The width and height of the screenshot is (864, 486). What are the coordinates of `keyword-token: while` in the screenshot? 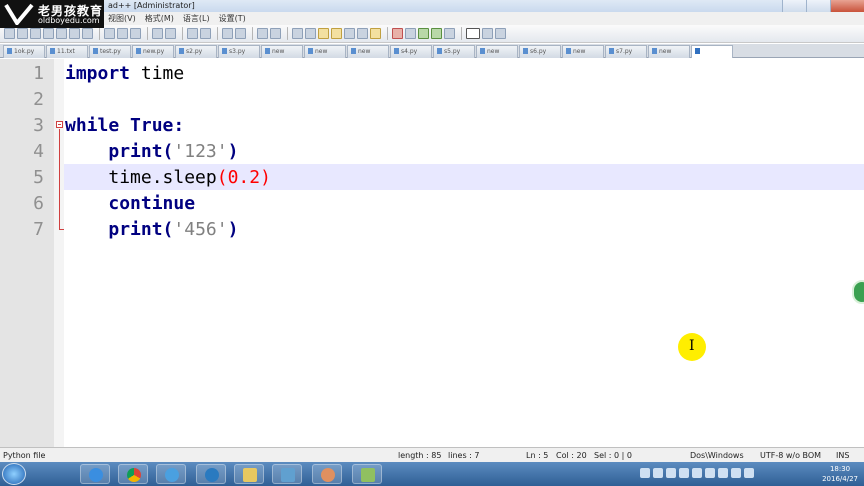 It's located at (92, 125).